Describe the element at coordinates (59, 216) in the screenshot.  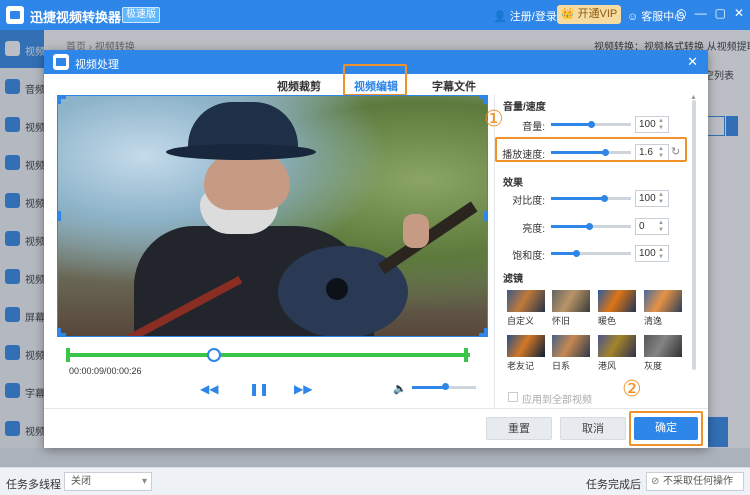
I see `crop-handle-left` at that location.